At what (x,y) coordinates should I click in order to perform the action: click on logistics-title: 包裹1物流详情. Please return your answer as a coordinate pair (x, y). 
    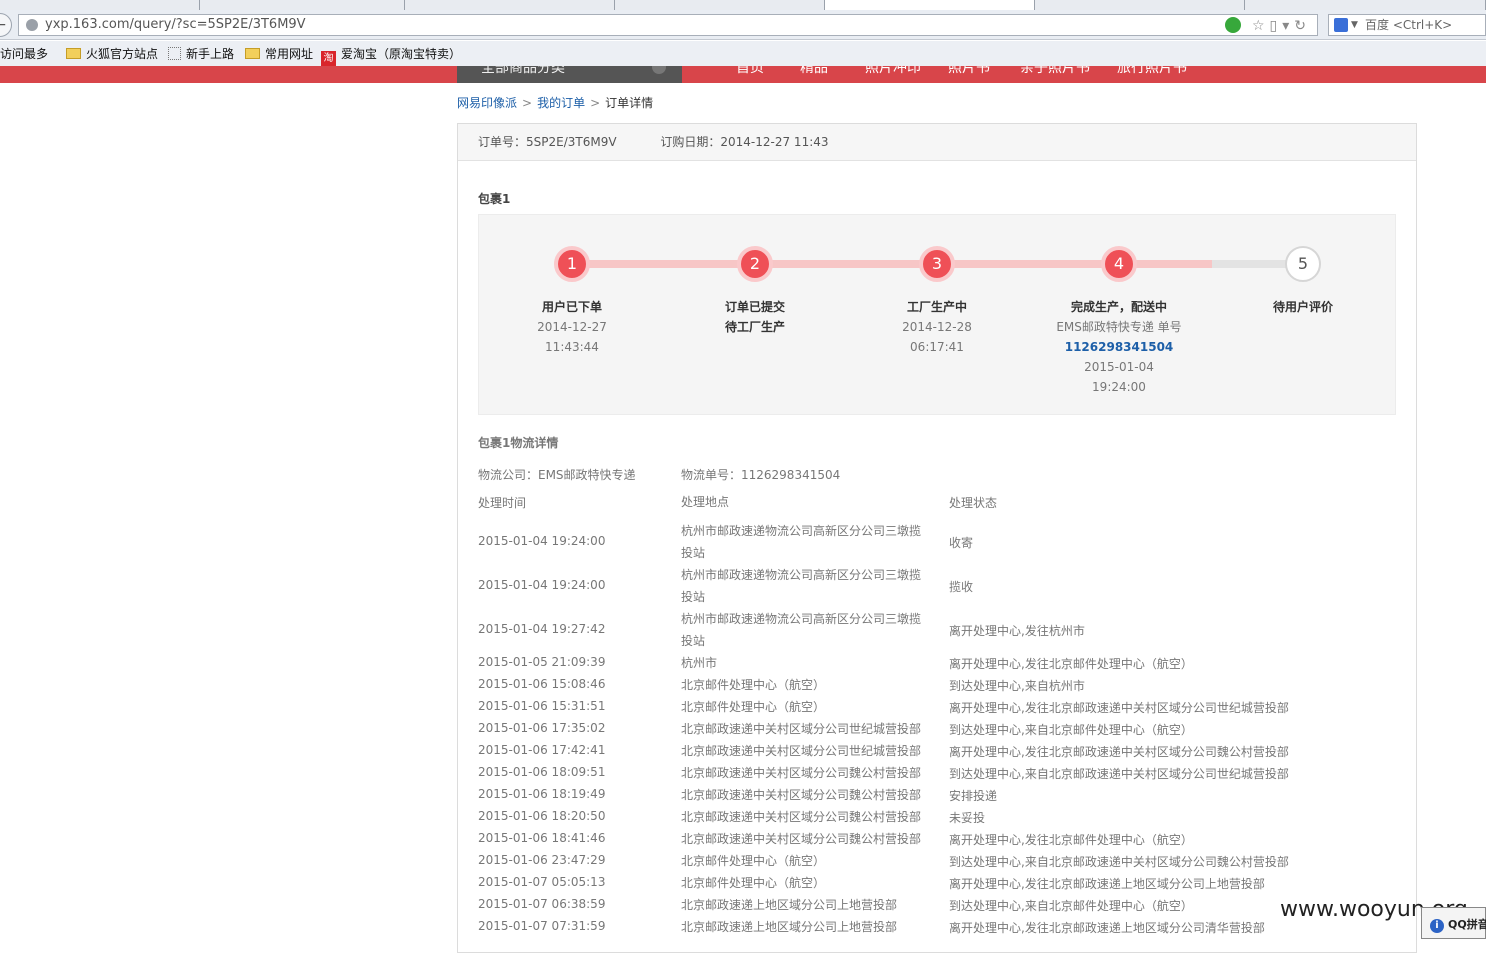
    Looking at the image, I should click on (518, 443).